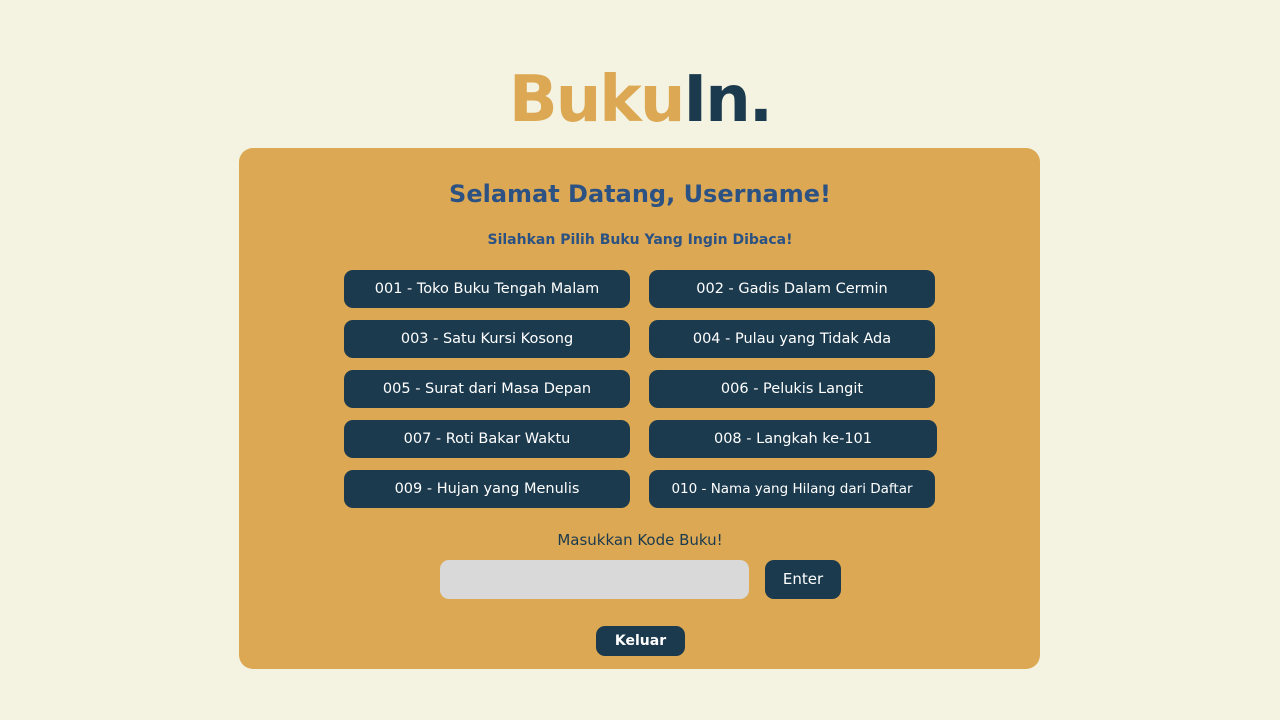 This screenshot has height=720, width=1280. Describe the element at coordinates (716, 100) in the screenshot. I see `logo-part-in: In` at that location.